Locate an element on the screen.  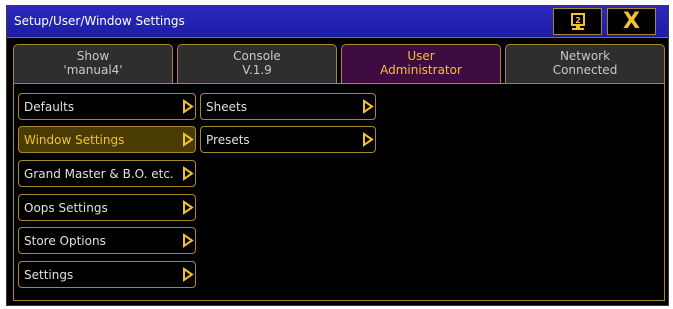
tab-network-label: Network is located at coordinates (585, 56).